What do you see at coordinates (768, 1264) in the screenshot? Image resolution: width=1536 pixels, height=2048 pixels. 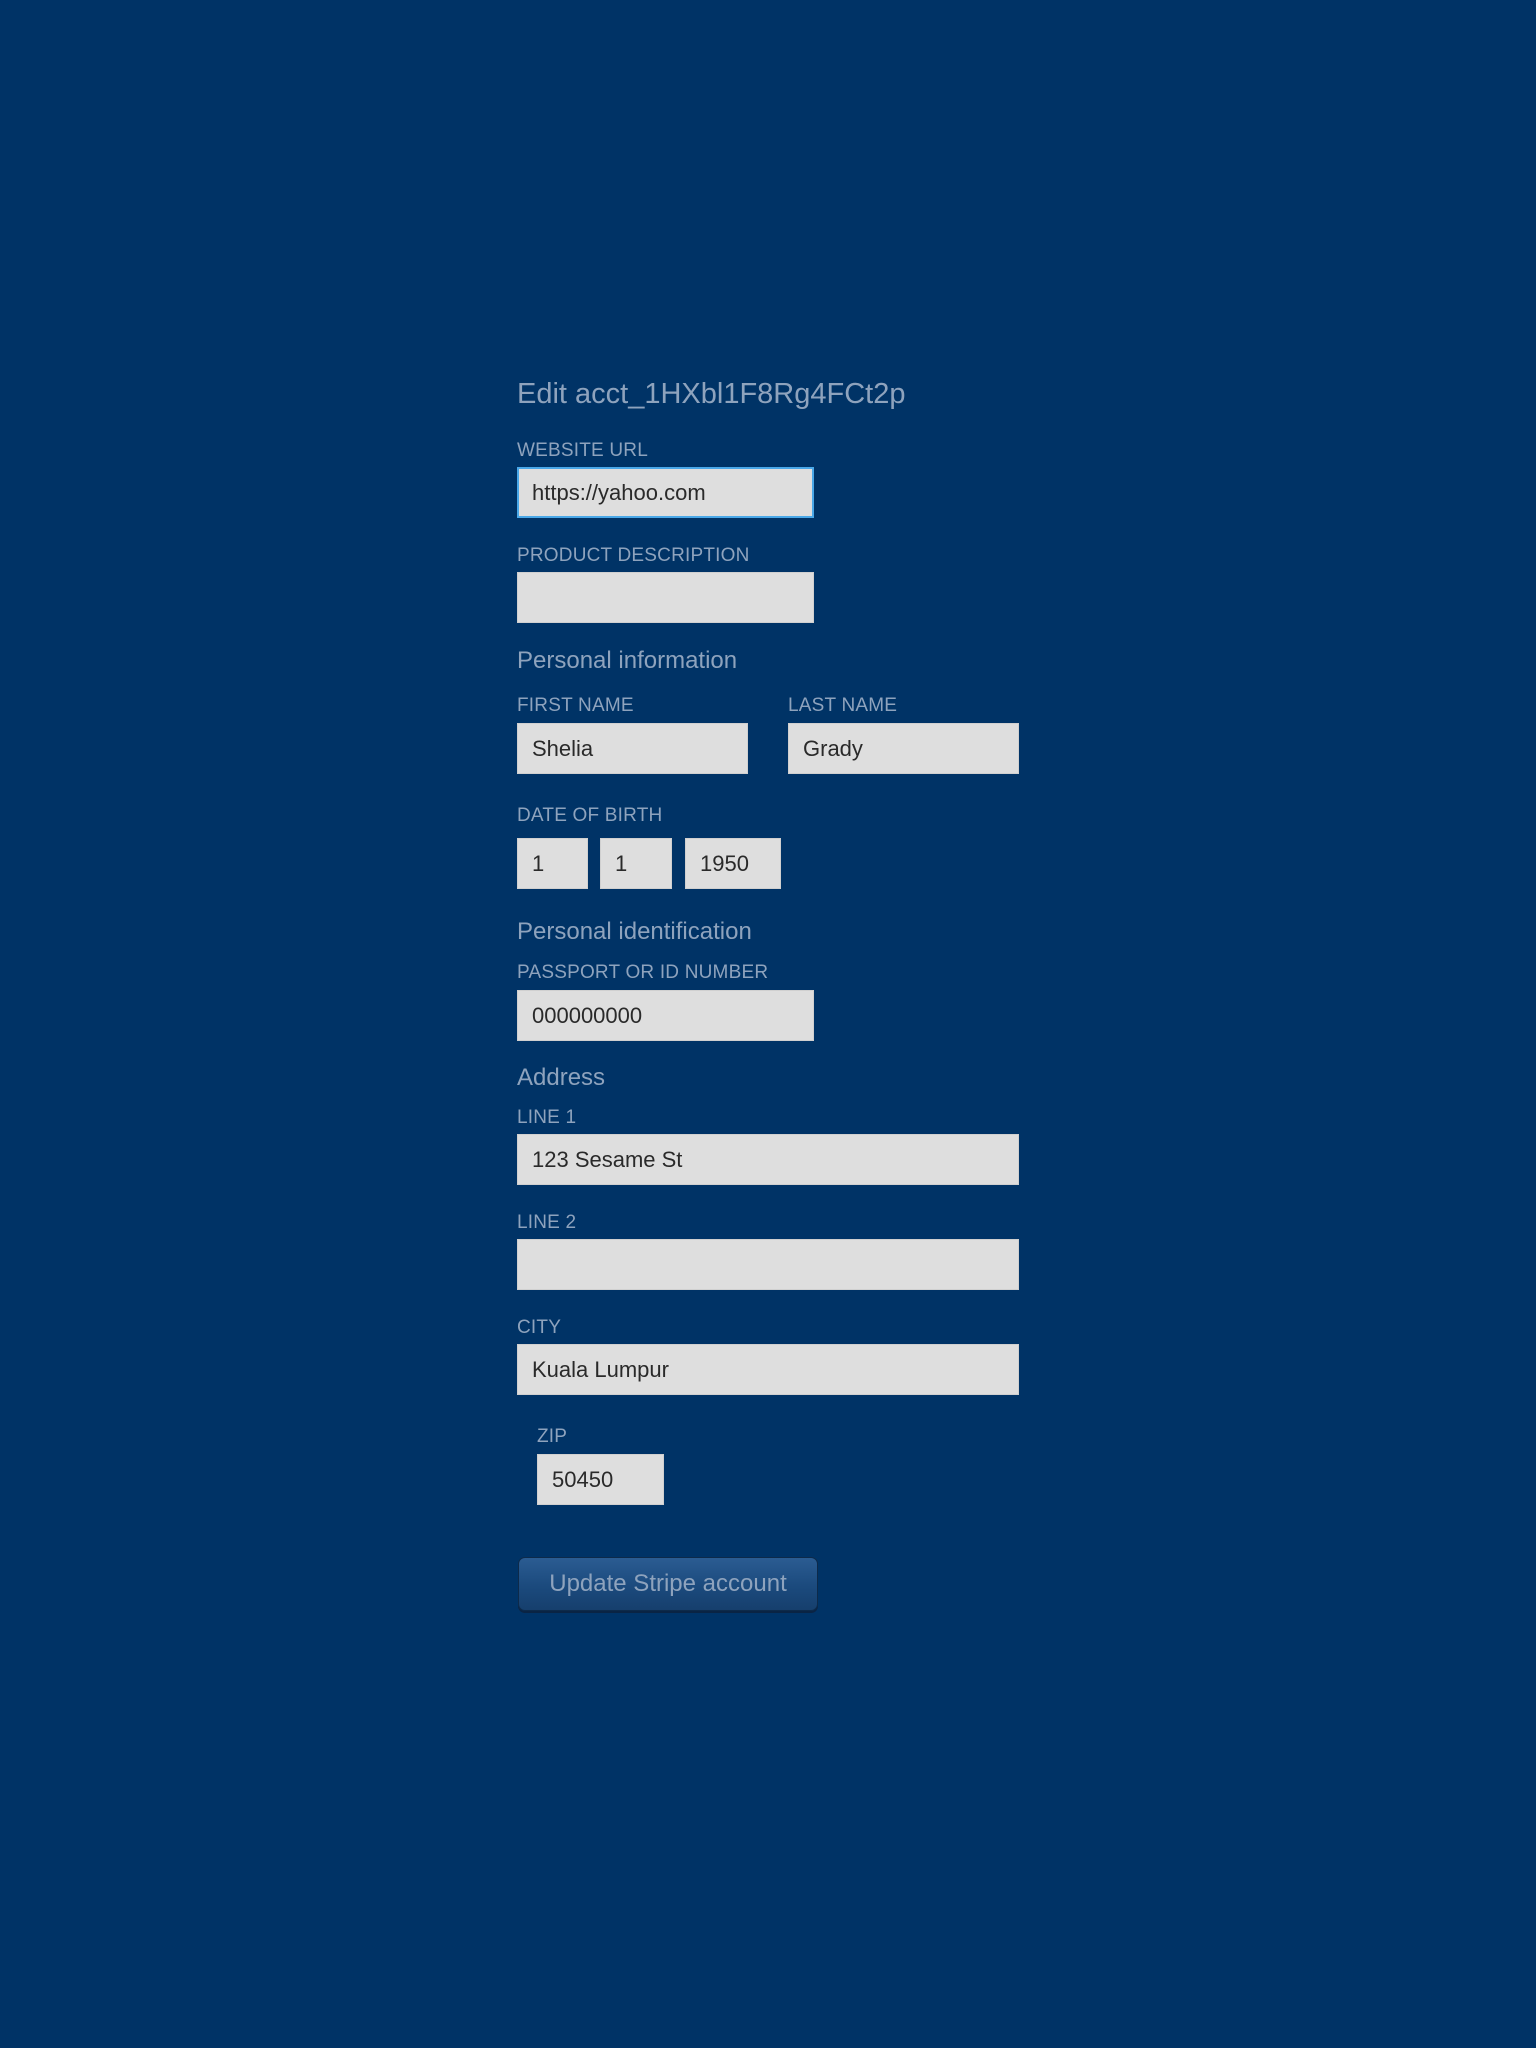 I see `address-line2-input` at bounding box center [768, 1264].